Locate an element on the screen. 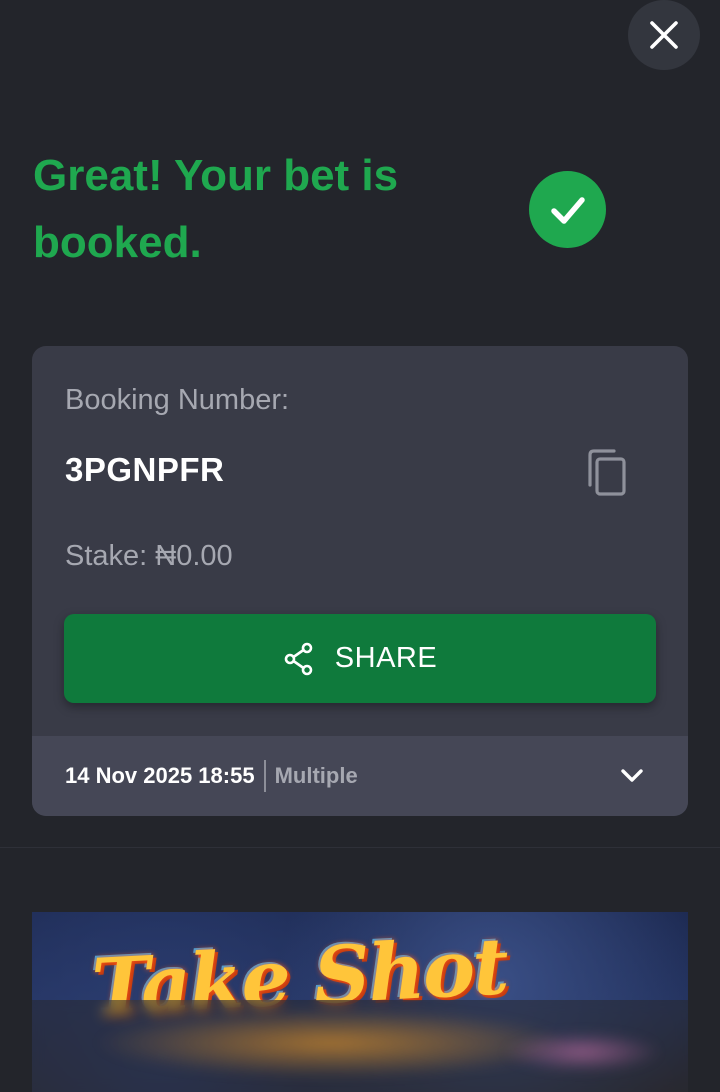  booking-number-label: Booking Number: is located at coordinates (177, 400).